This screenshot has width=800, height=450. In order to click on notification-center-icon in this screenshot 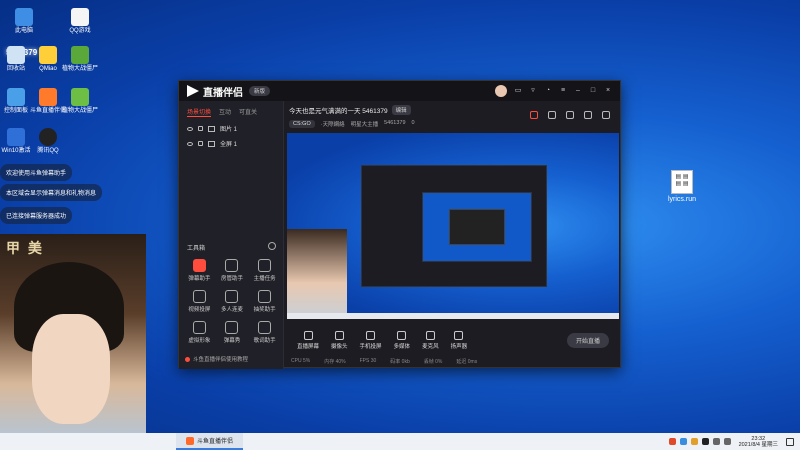, I will do `click(790, 441)`.